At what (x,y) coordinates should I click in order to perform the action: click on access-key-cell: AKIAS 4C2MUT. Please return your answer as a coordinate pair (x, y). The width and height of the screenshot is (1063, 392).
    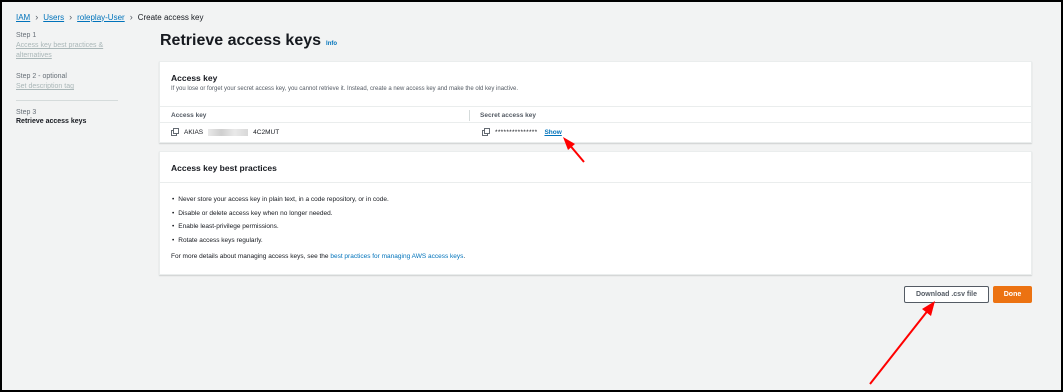
    Looking at the image, I should click on (225, 132).